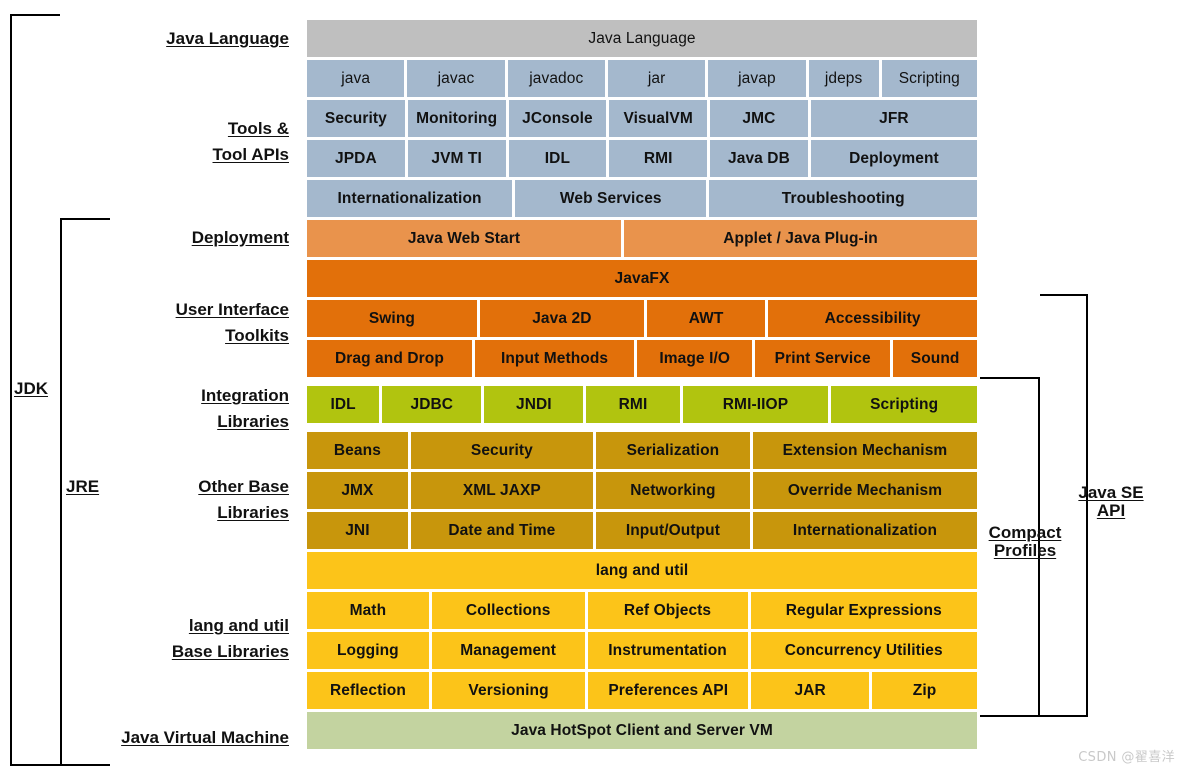 Image resolution: width=1189 pixels, height=773 pixels. Describe the element at coordinates (243, 500) in the screenshot. I see `label-other-base-libraries: Other Base Libraries` at that location.